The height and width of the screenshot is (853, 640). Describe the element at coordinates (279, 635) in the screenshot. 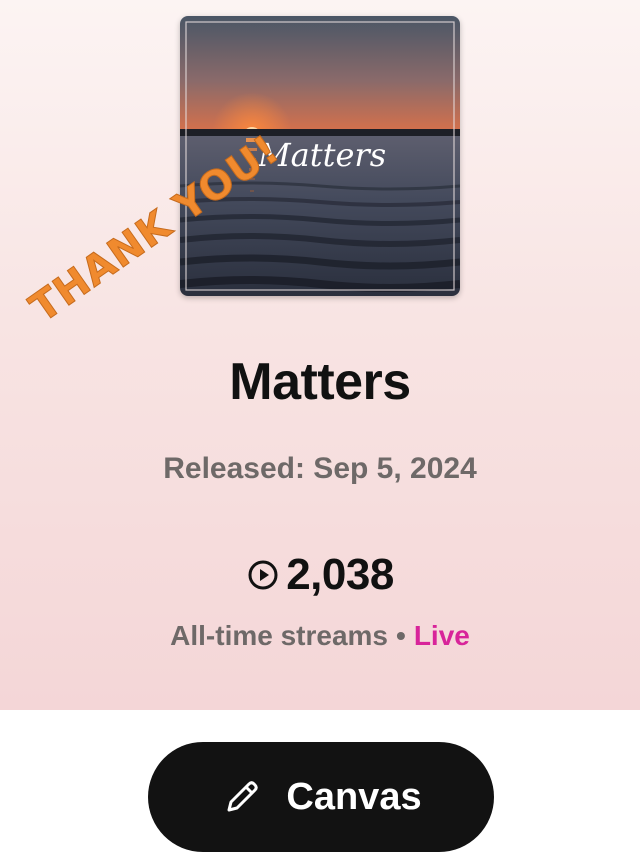

I see `streams-label: All-time streams` at that location.